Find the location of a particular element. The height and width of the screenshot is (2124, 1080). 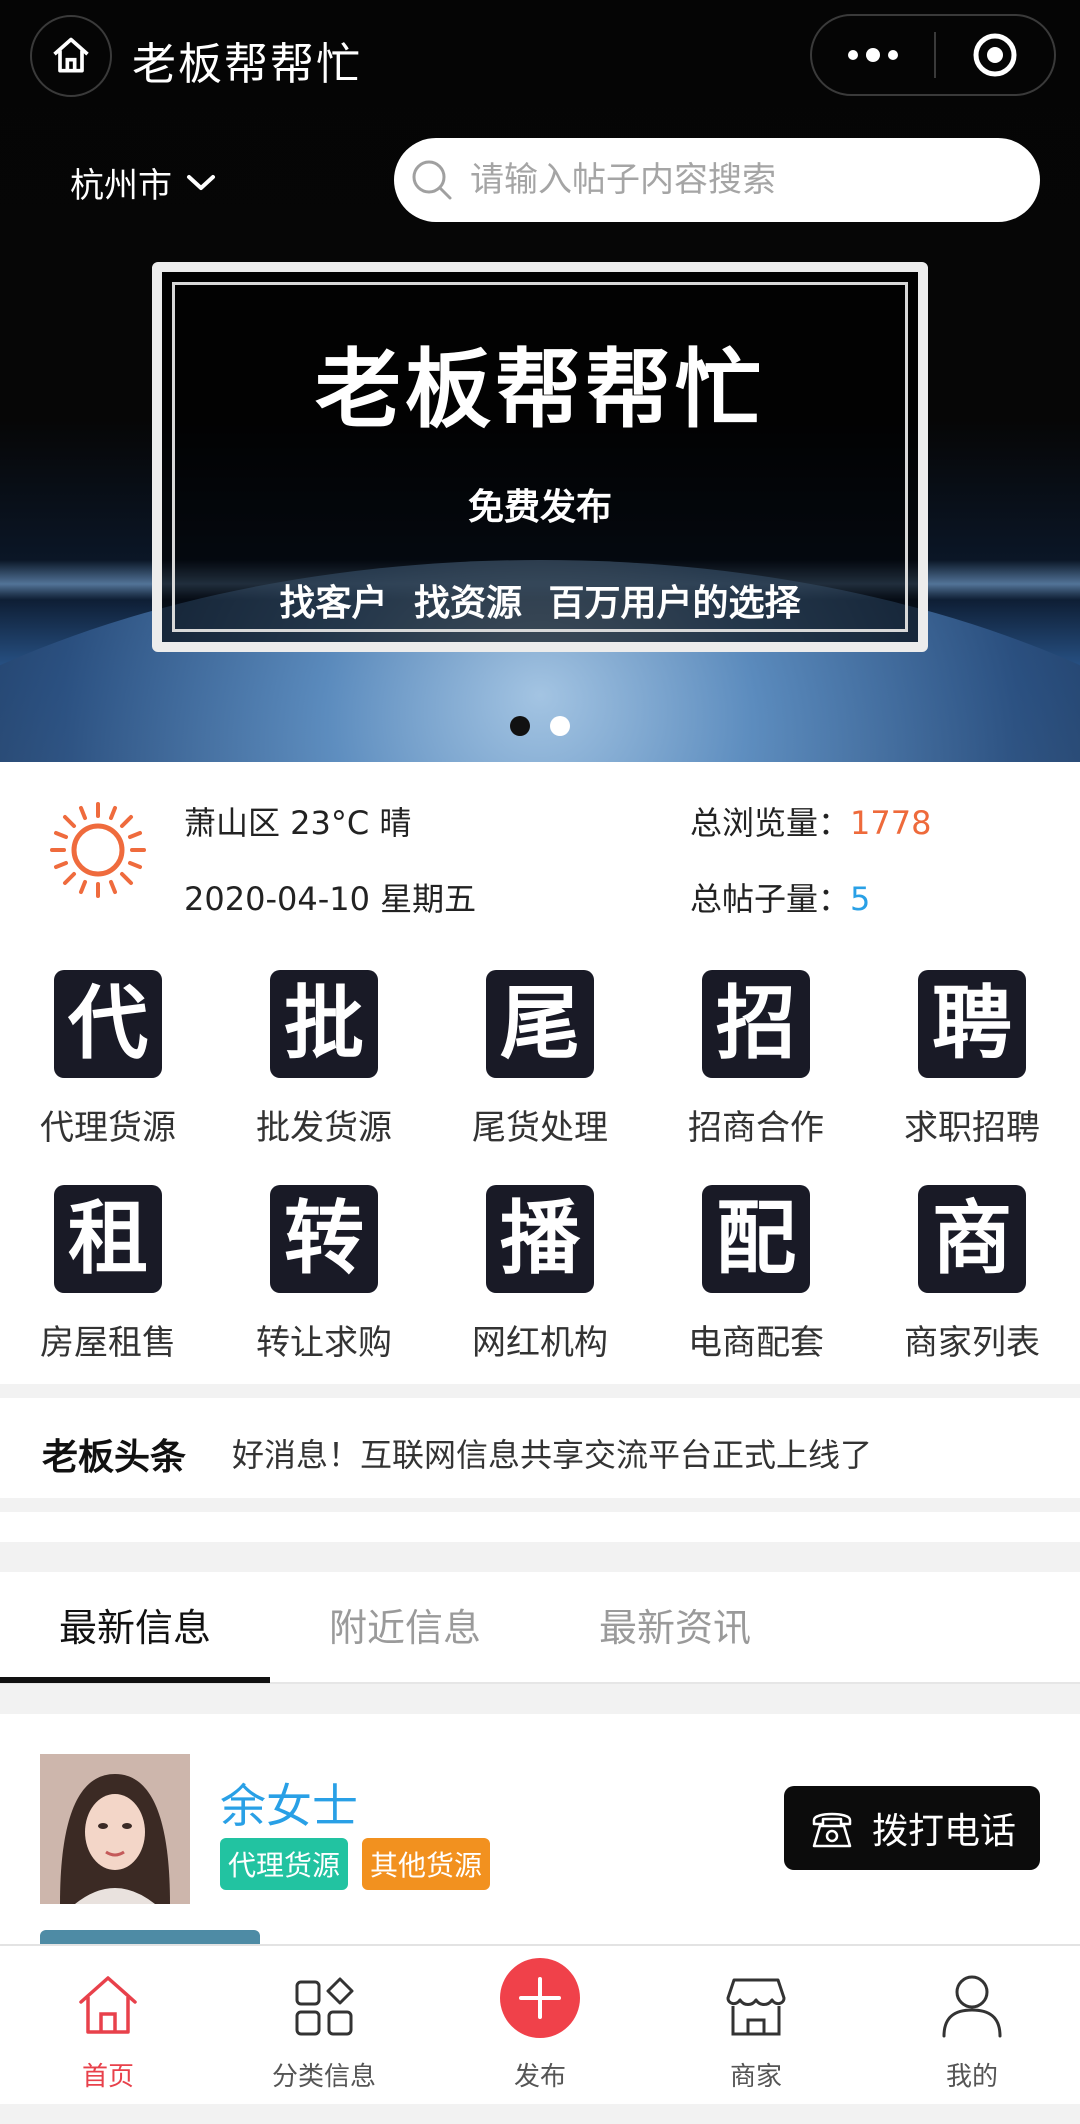

category-item-investment: 招 招商合作 is located at coordinates (756, 1064).